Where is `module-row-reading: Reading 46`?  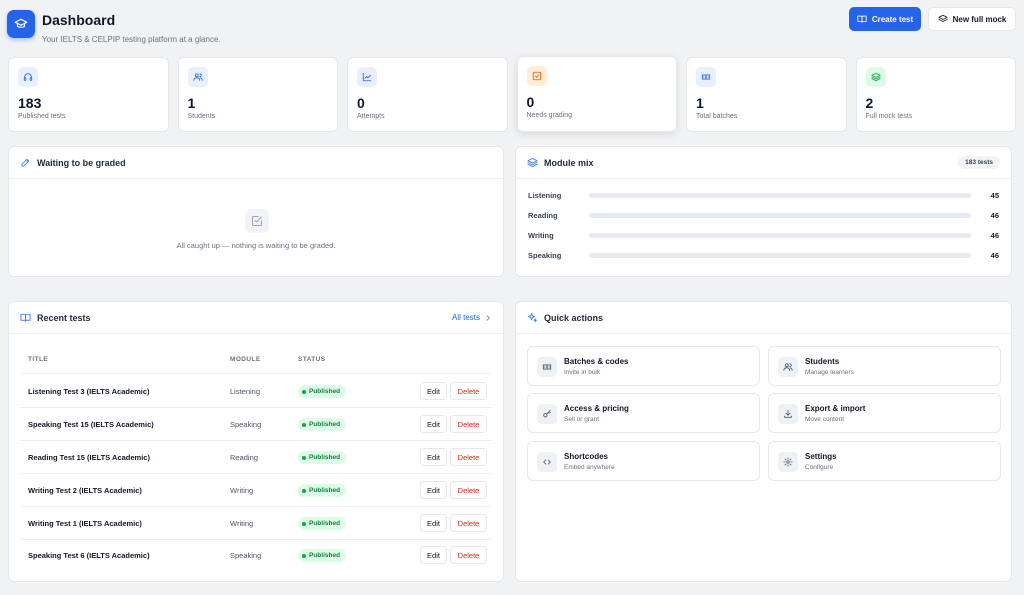
module-row-reading: Reading 46 is located at coordinates (763, 215).